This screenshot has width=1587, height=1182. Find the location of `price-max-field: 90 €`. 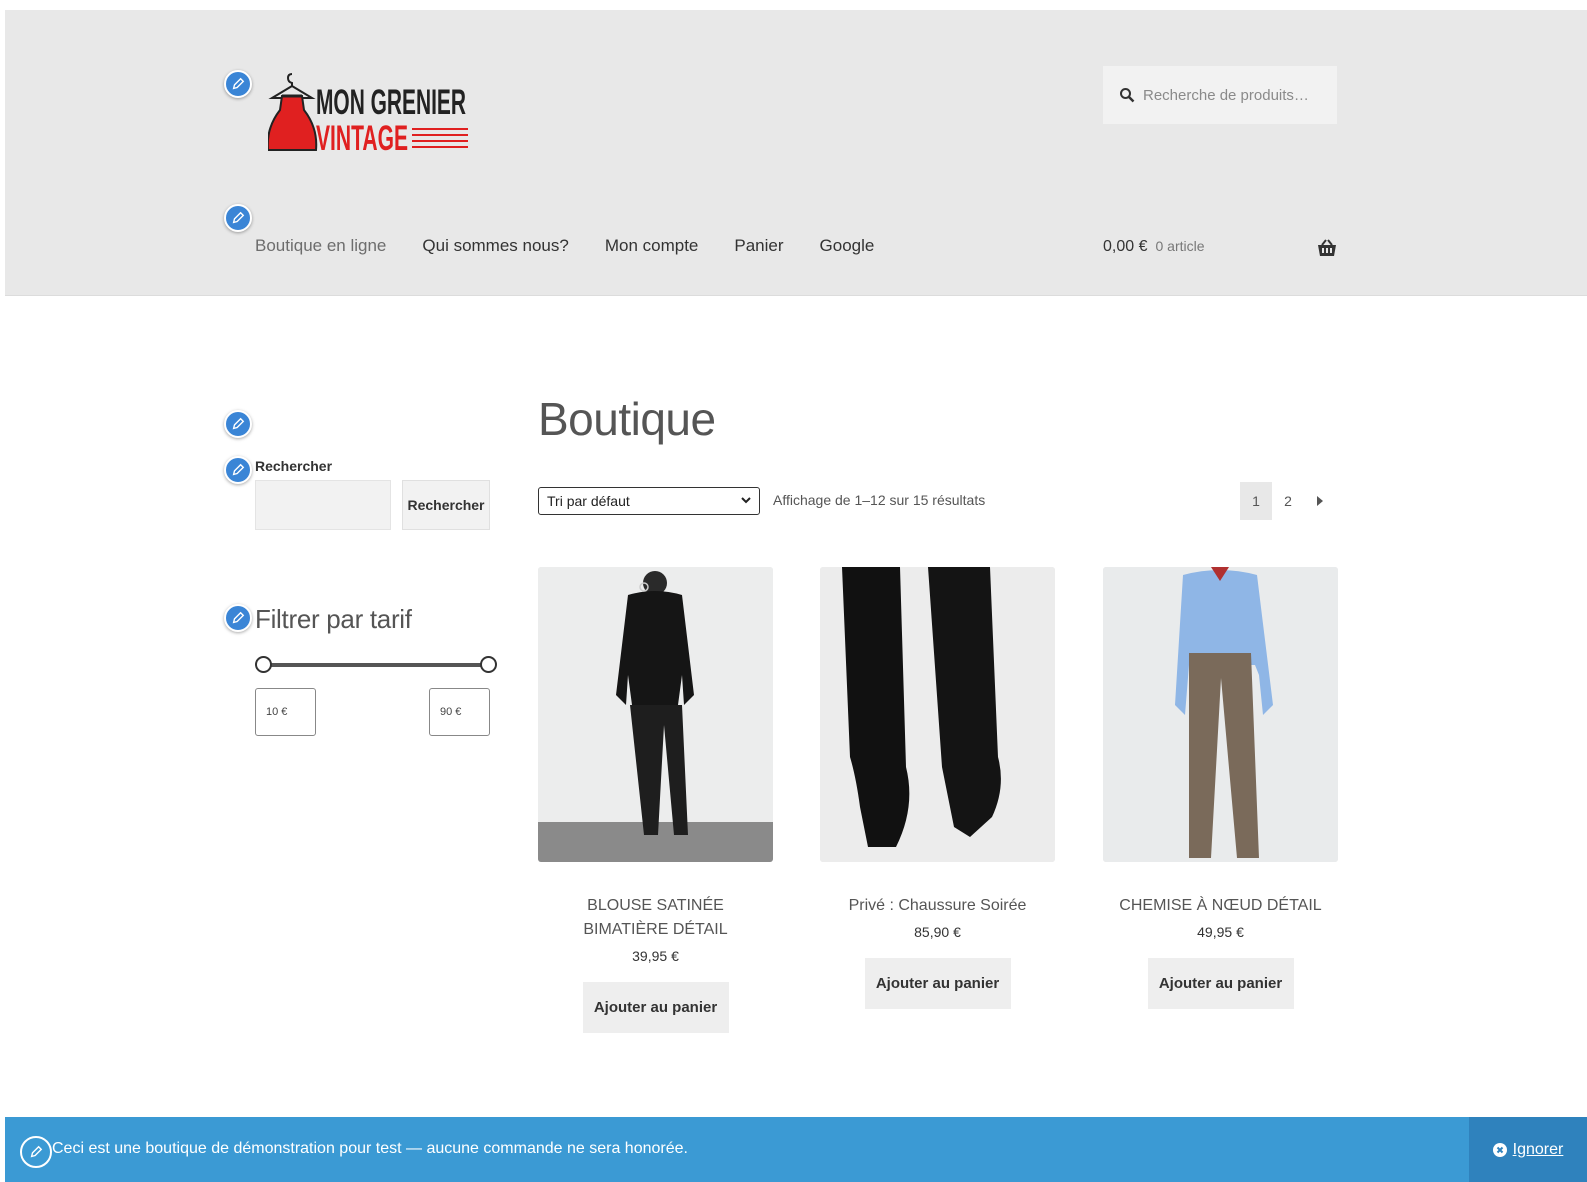

price-max-field: 90 € is located at coordinates (459, 712).